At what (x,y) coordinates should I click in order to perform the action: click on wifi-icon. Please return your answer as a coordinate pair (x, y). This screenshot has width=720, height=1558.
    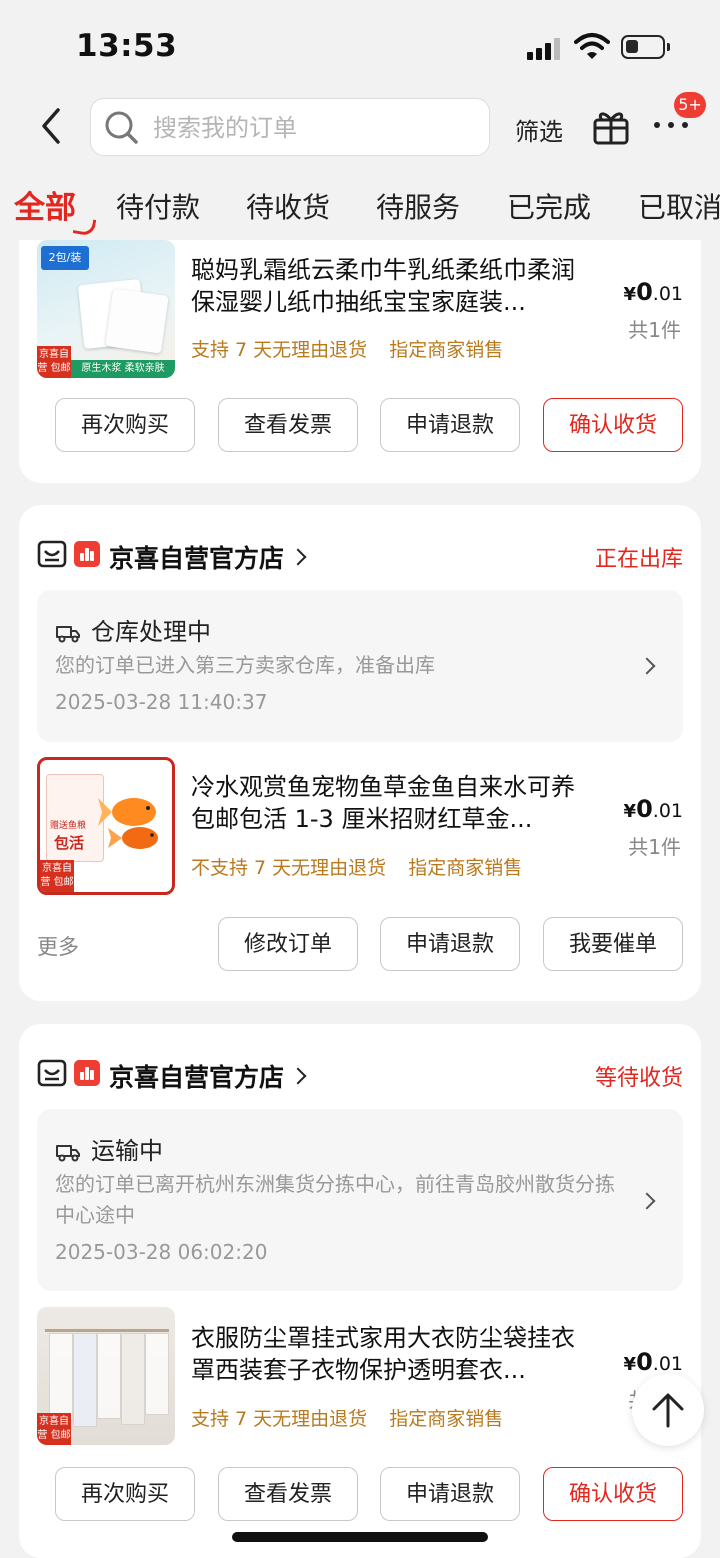
    Looking at the image, I should click on (592, 46).